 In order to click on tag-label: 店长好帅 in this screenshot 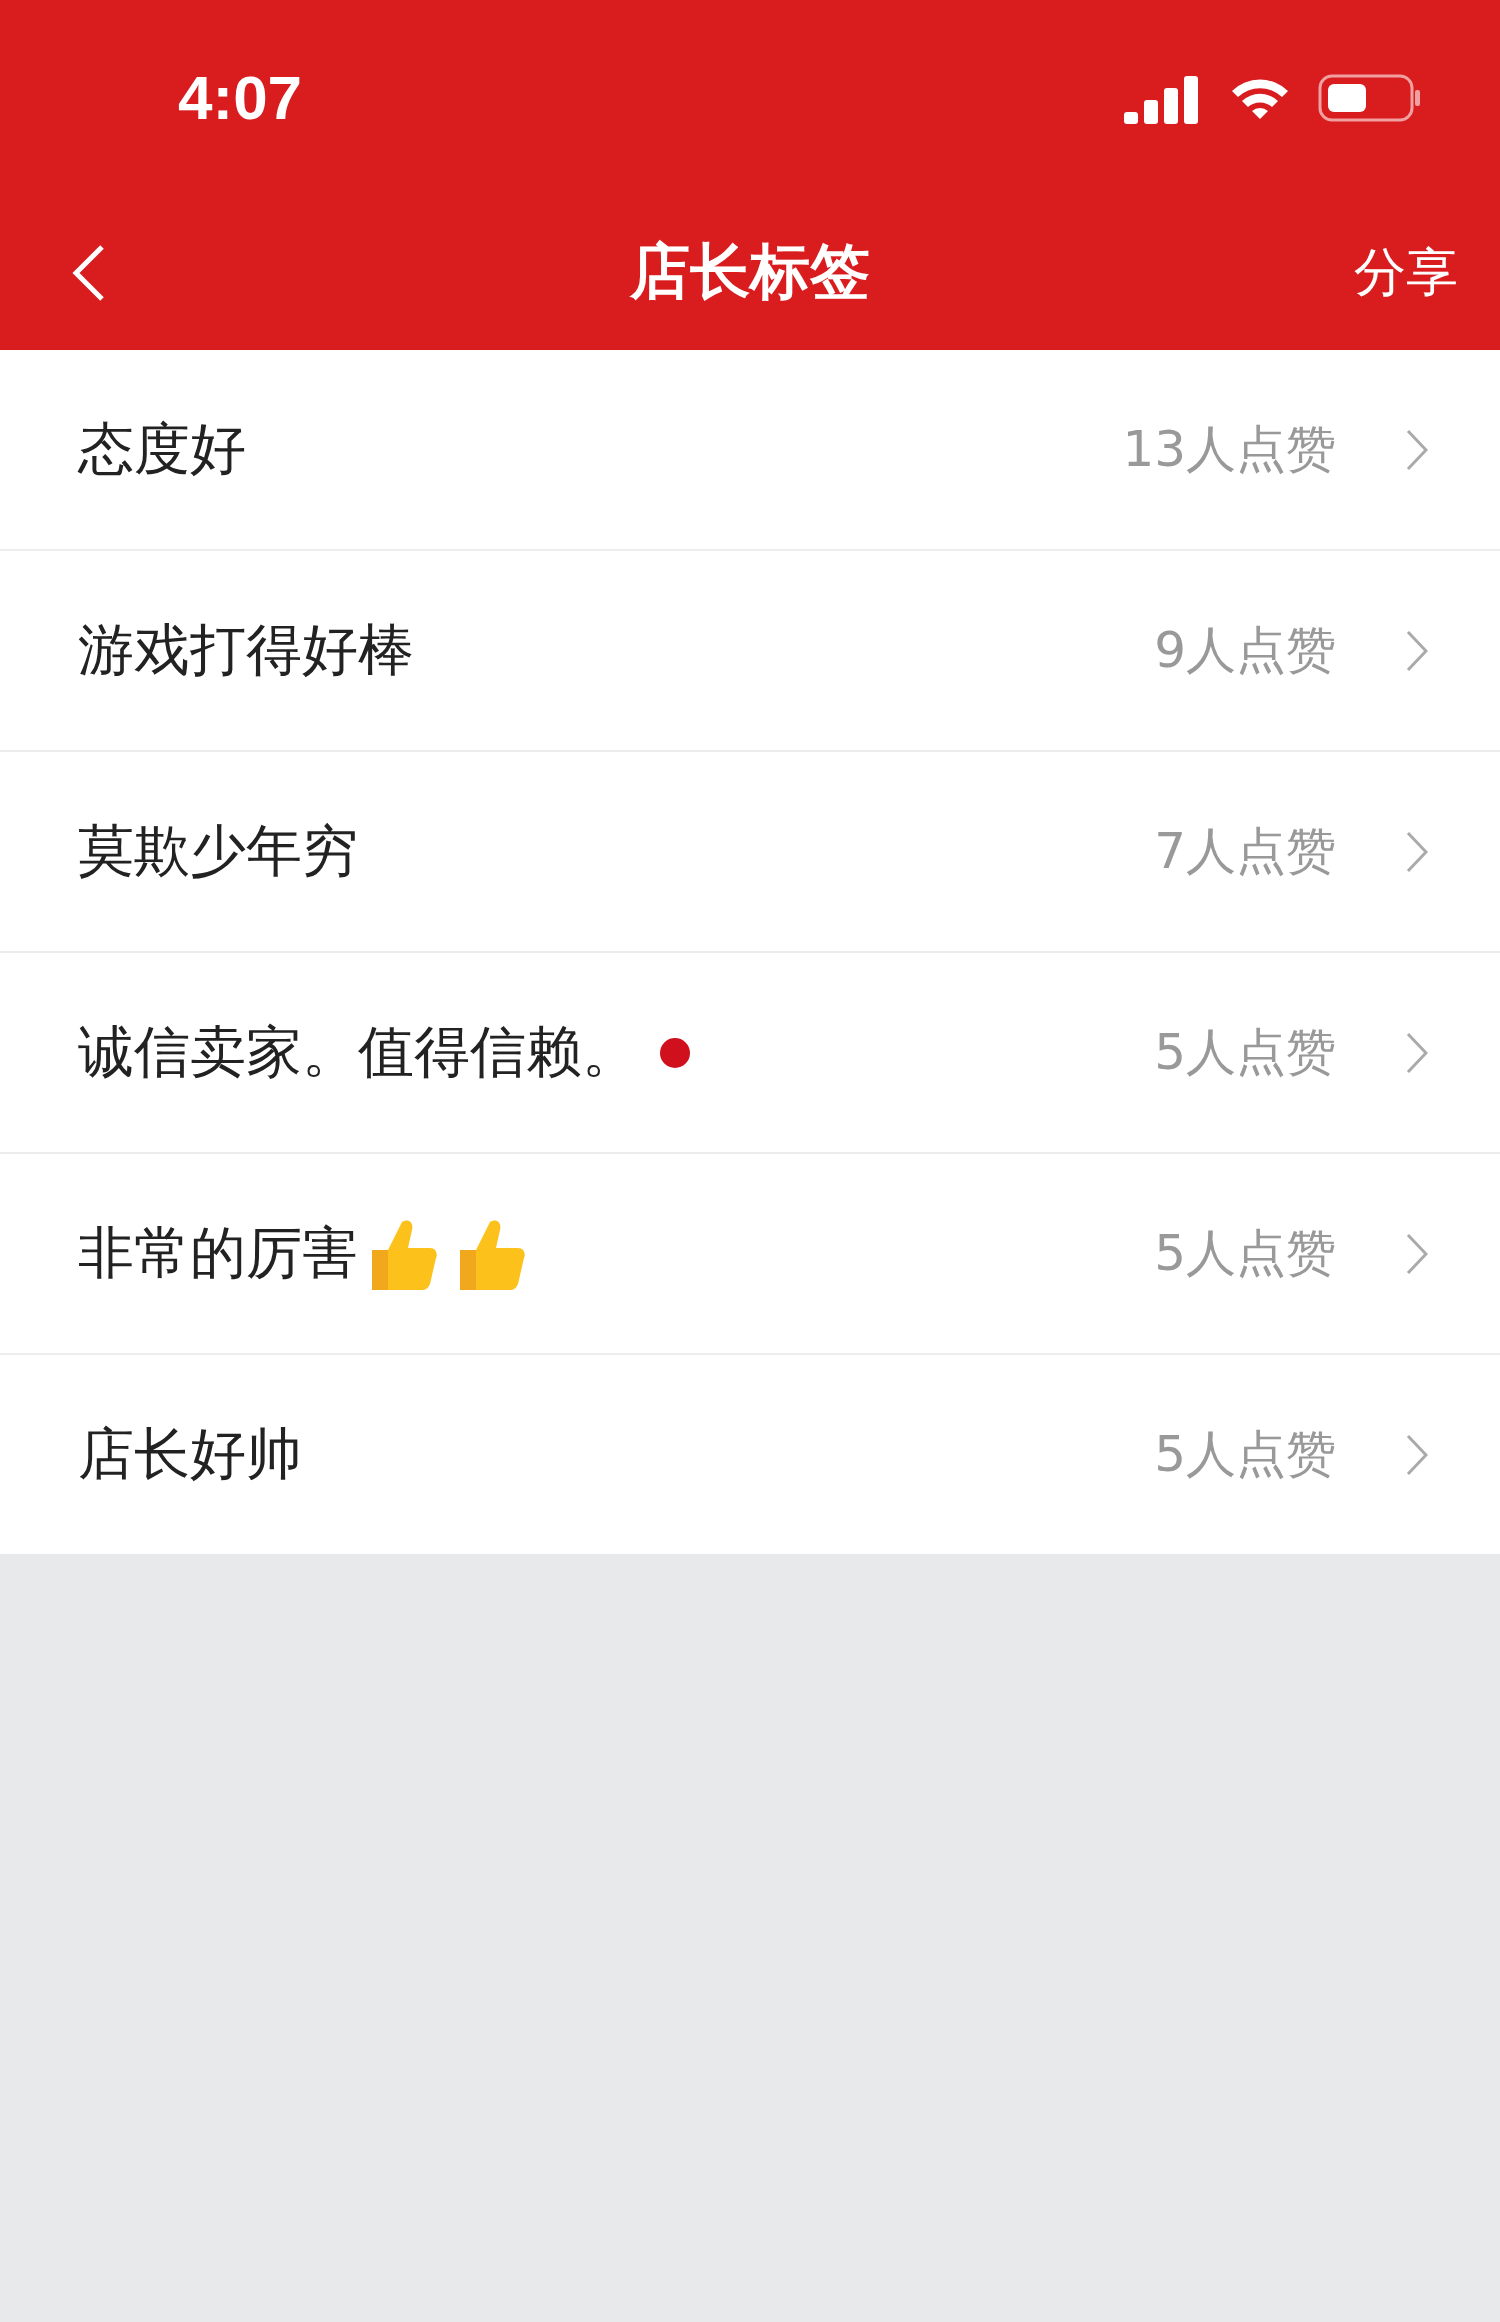, I will do `click(190, 1453)`.